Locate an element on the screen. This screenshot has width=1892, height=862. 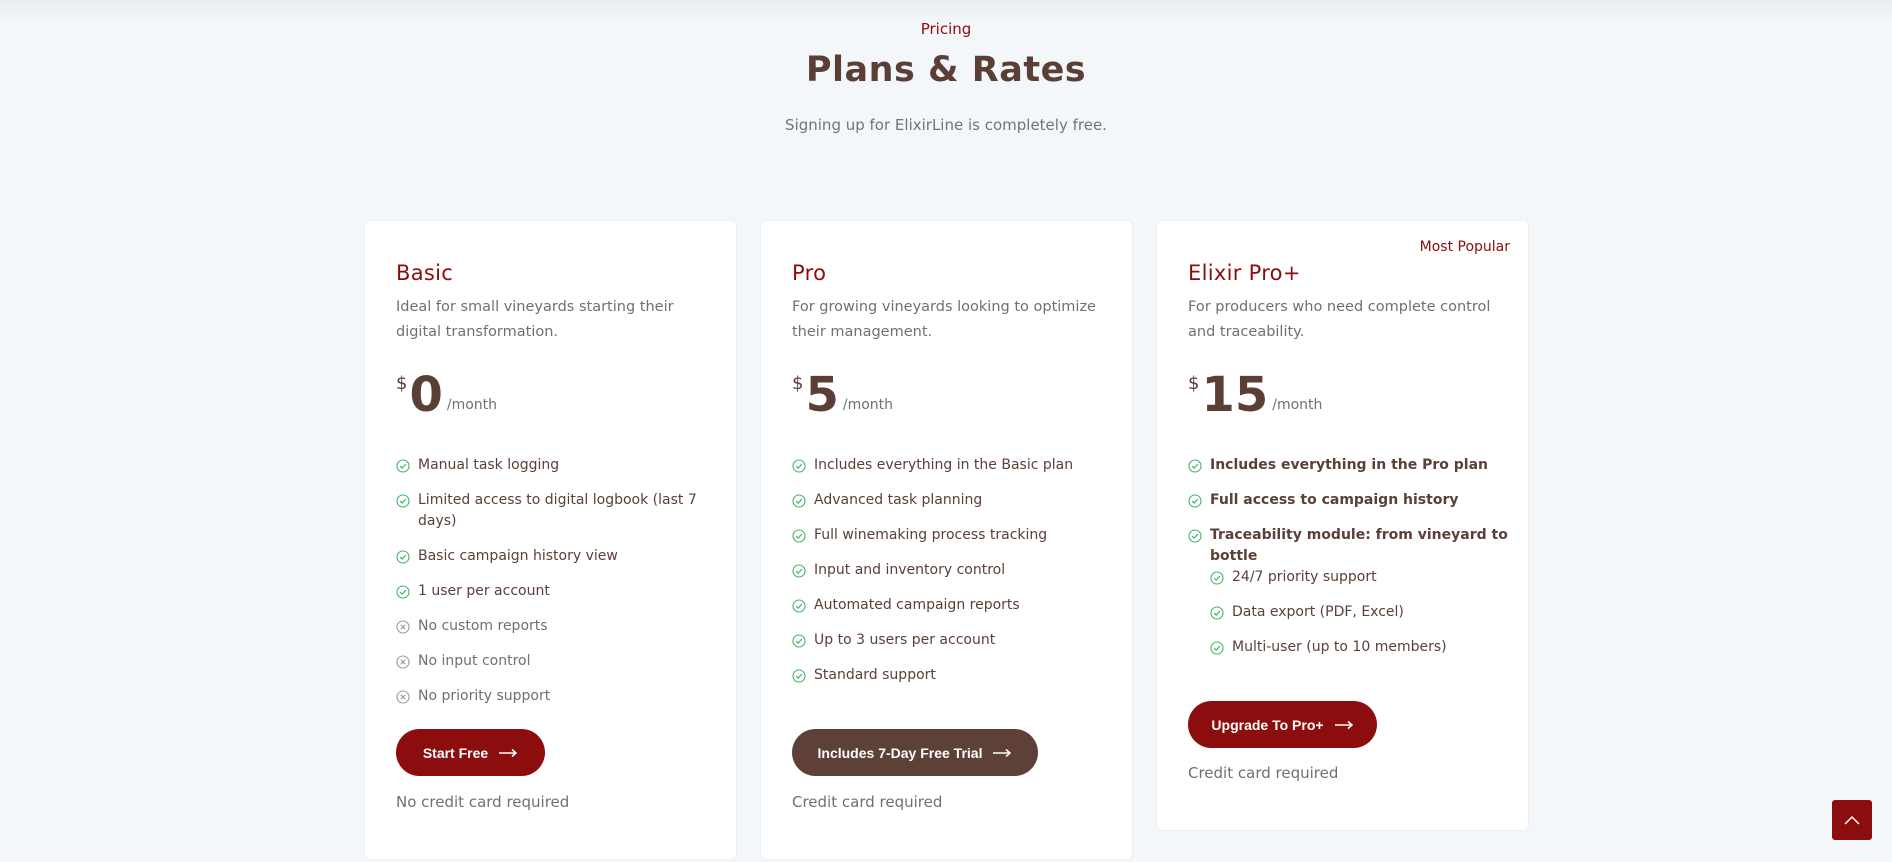
plan-price: $ 5 /month is located at coordinates (842, 395).